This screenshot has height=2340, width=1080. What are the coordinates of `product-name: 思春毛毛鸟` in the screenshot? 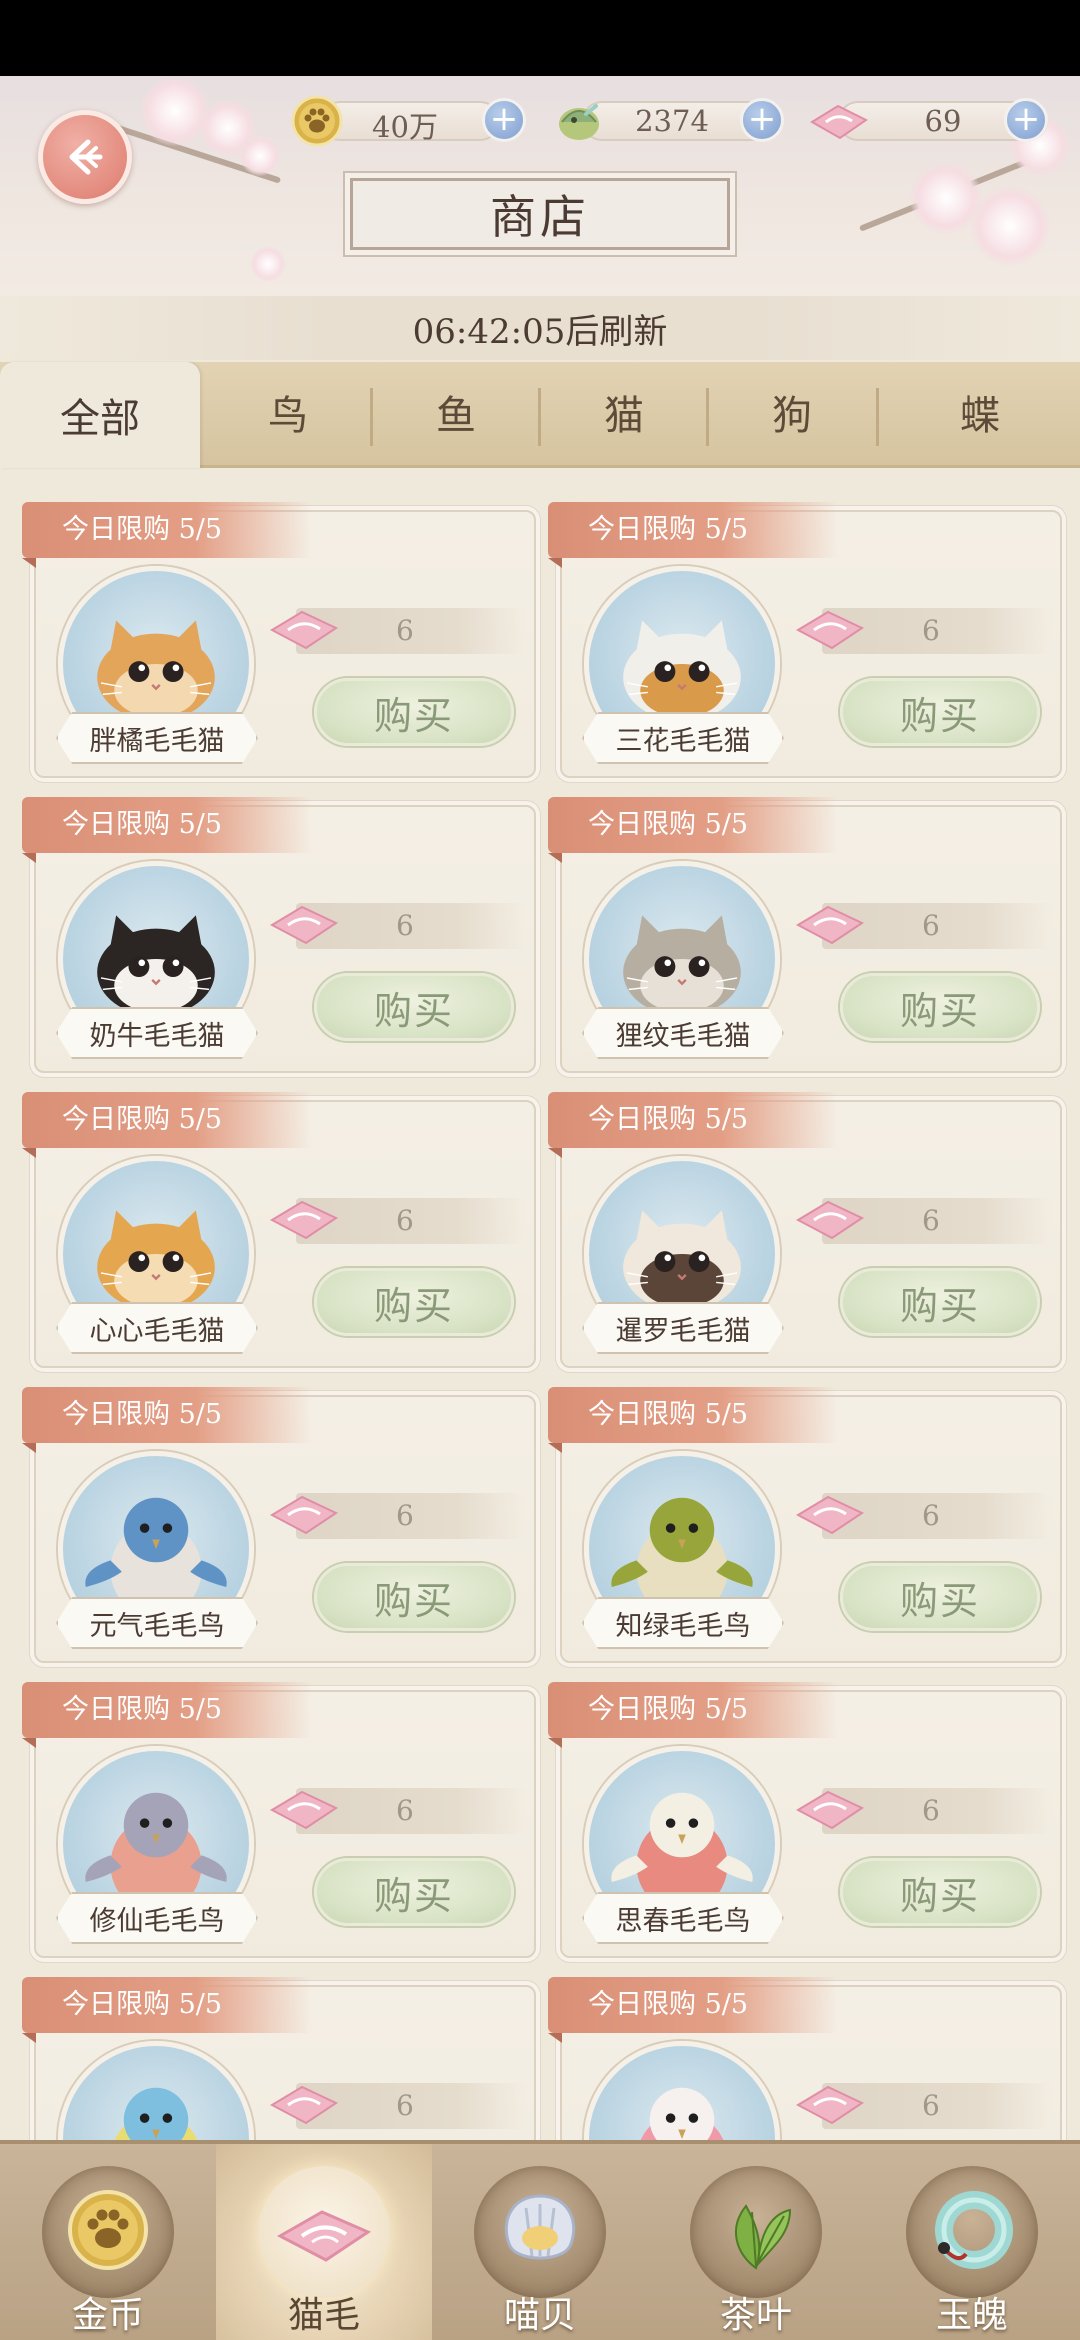 It's located at (683, 1918).